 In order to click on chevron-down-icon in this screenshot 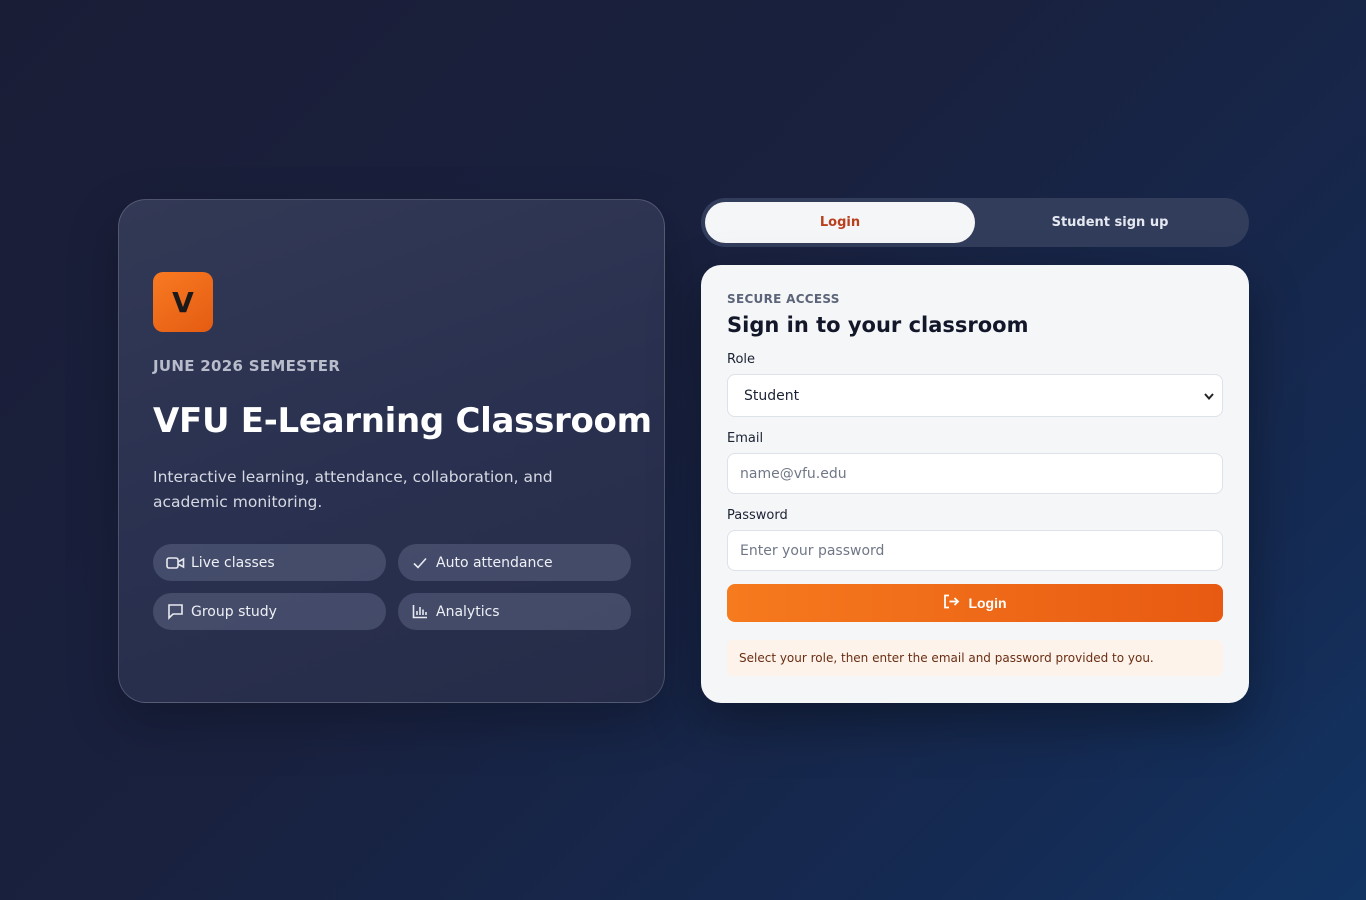, I will do `click(1209, 396)`.